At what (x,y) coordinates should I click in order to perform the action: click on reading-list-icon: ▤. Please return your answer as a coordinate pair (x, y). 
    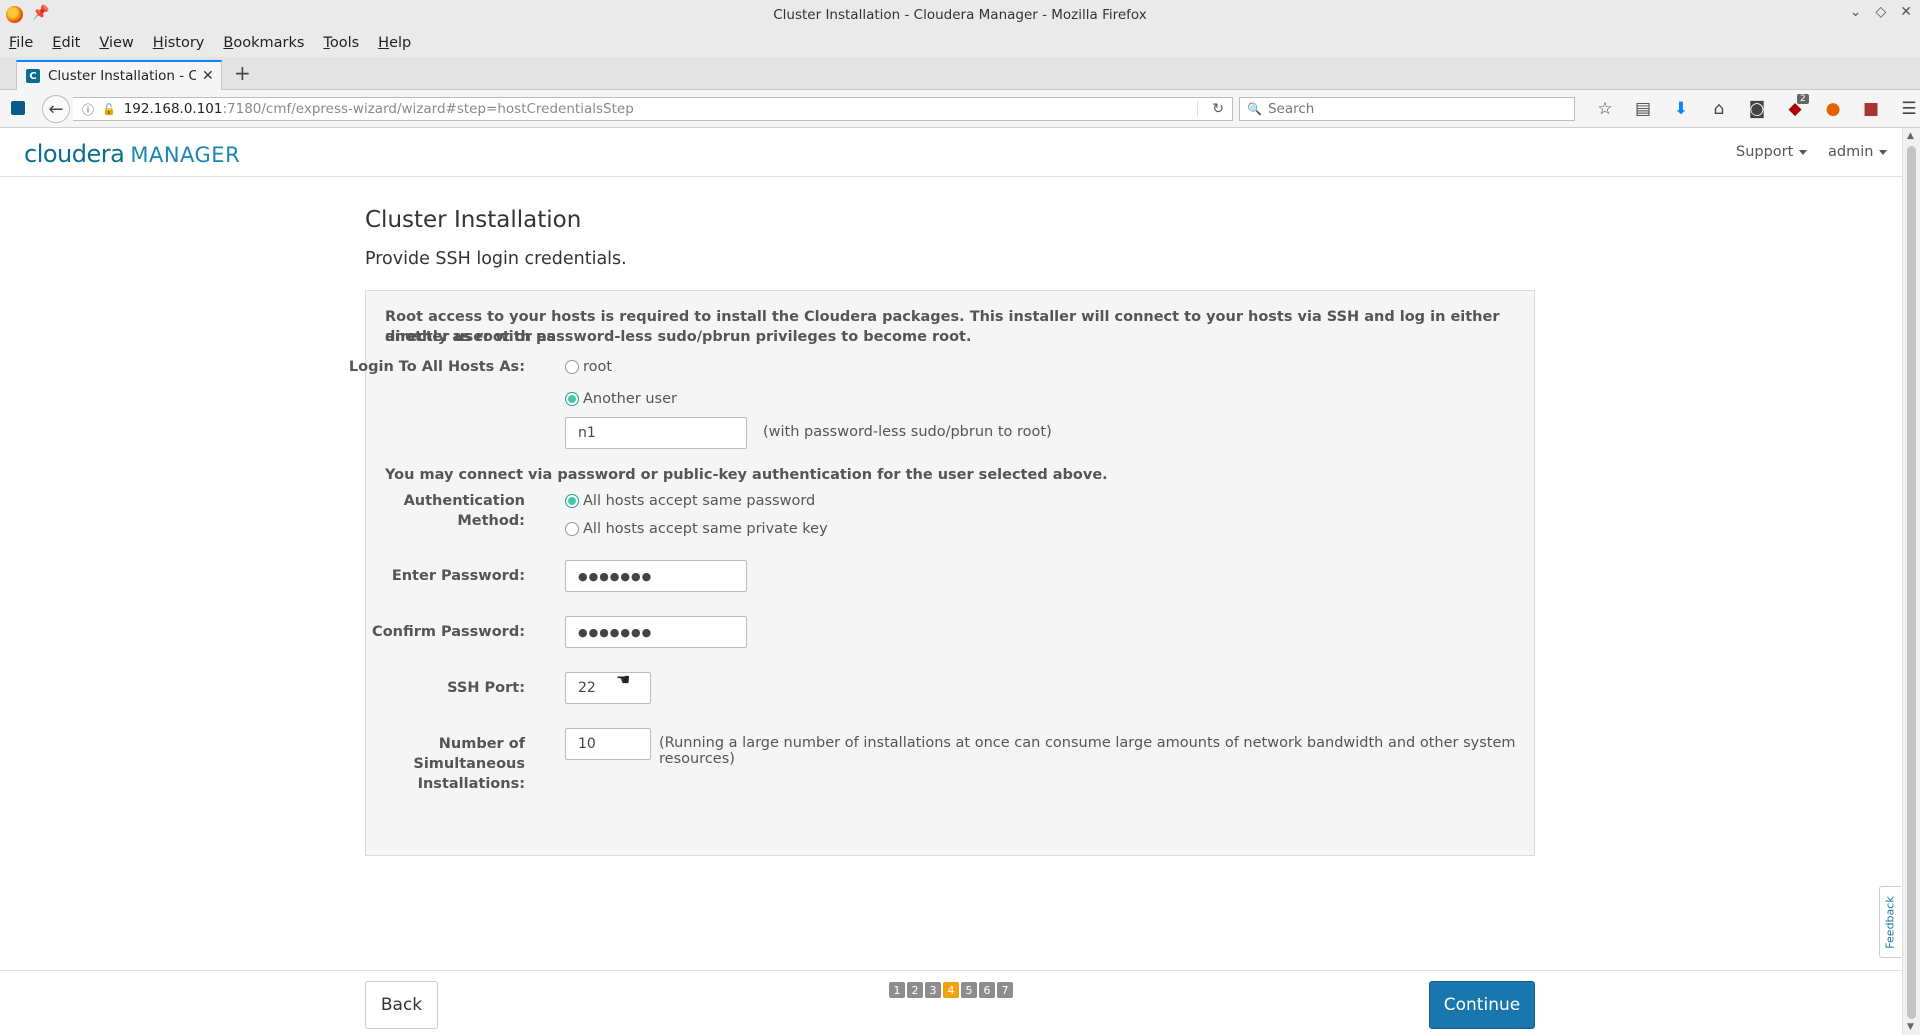
    Looking at the image, I should click on (1643, 109).